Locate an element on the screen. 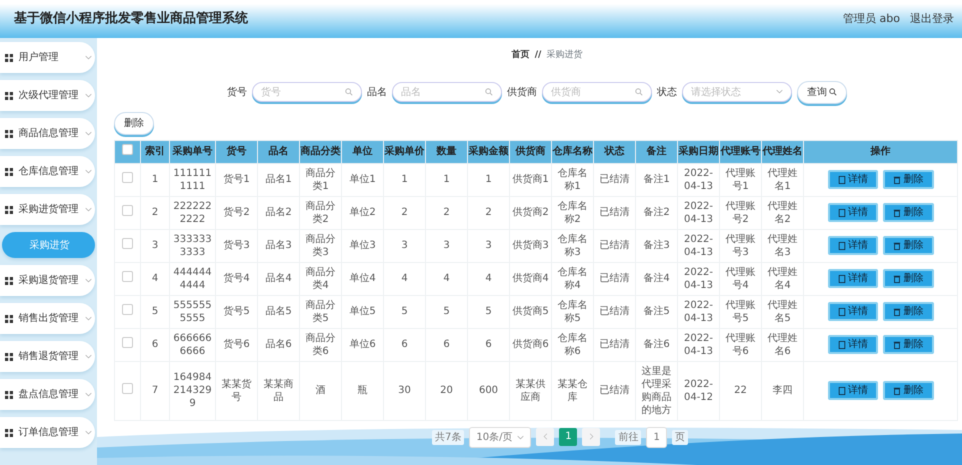  table-cell: 供货商1 is located at coordinates (531, 179).